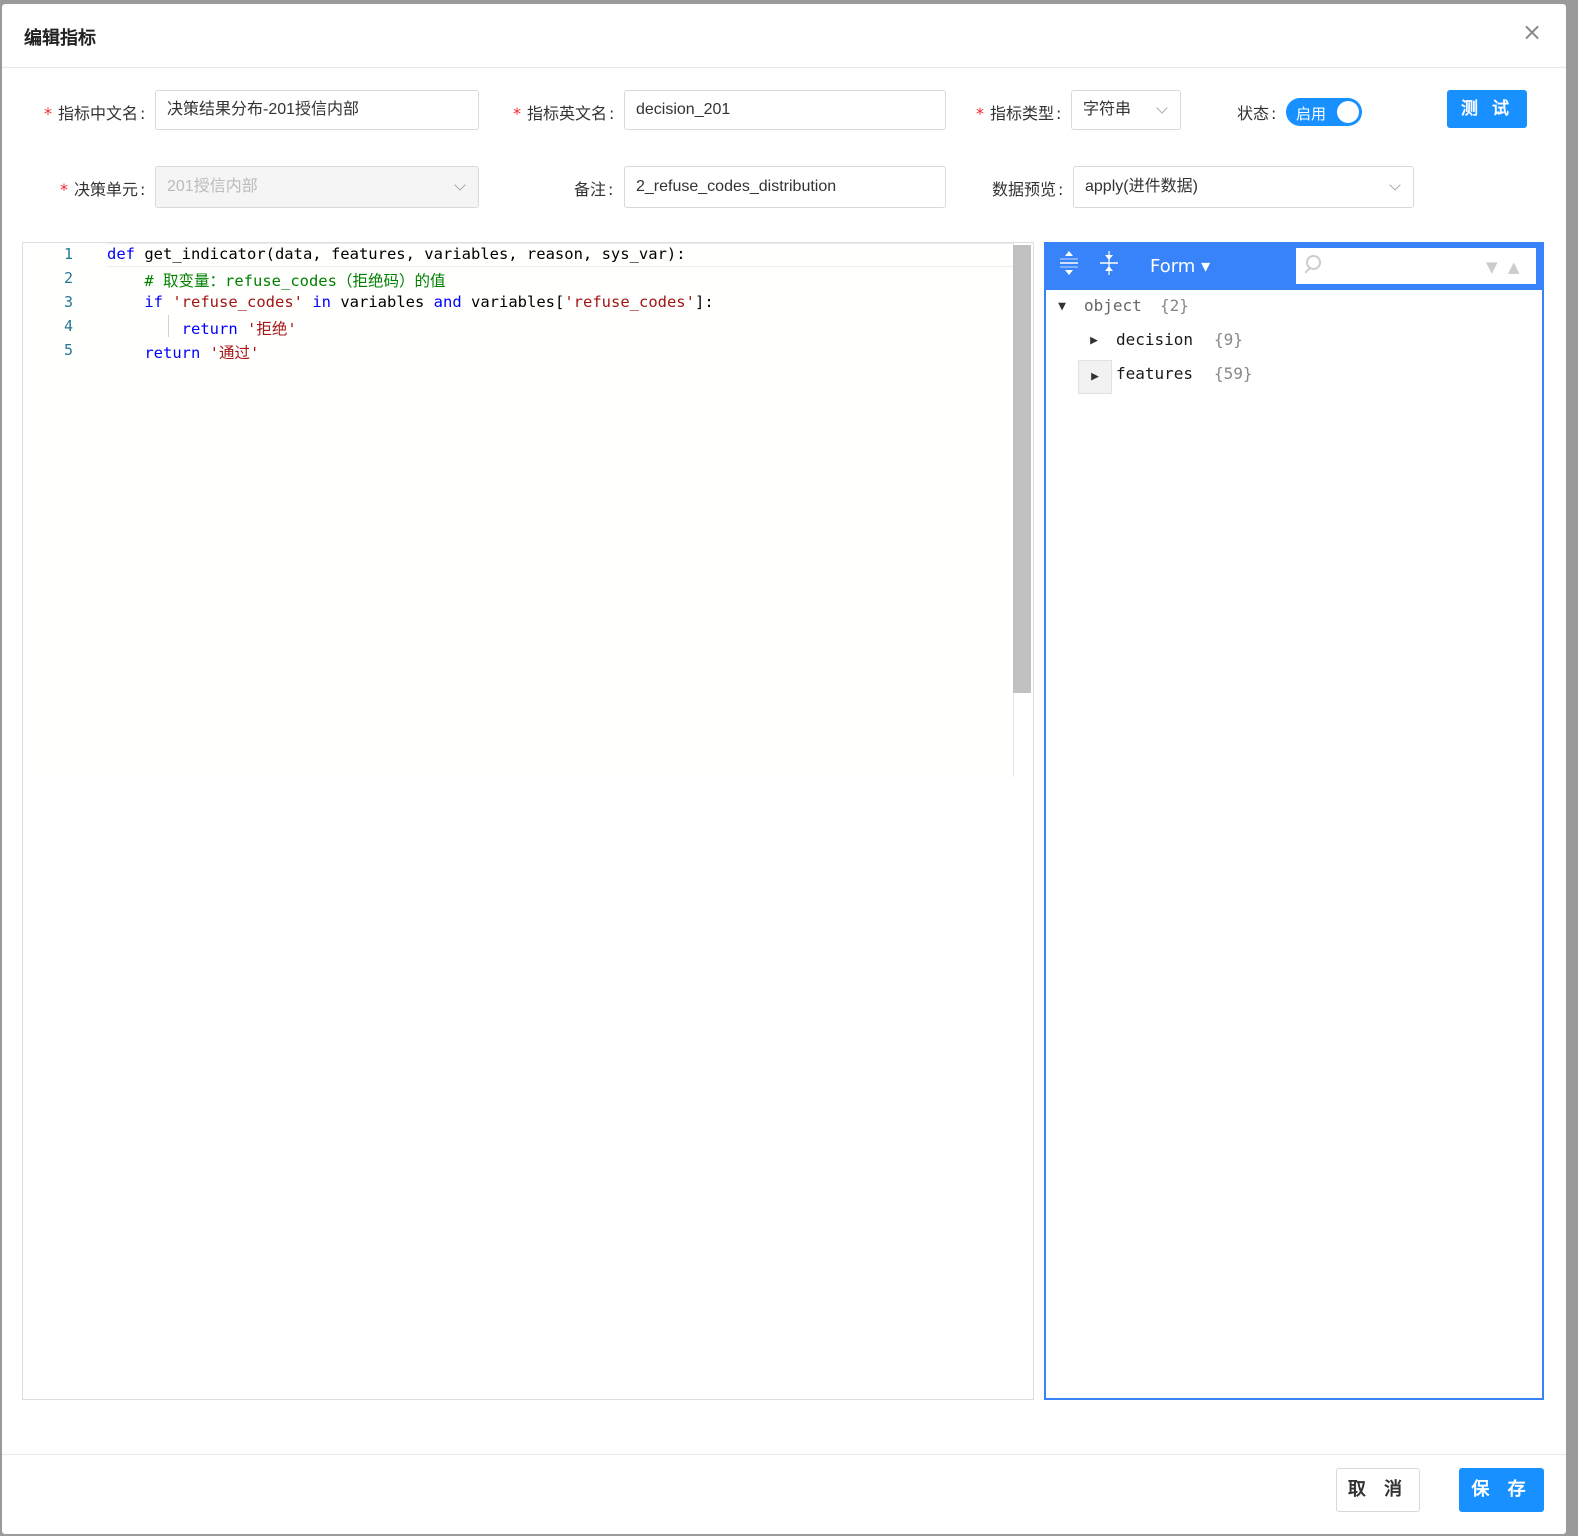 The height and width of the screenshot is (1536, 1578). What do you see at coordinates (64, 510) in the screenshot?
I see `line-number-gutter: 1 2 3 4 5` at bounding box center [64, 510].